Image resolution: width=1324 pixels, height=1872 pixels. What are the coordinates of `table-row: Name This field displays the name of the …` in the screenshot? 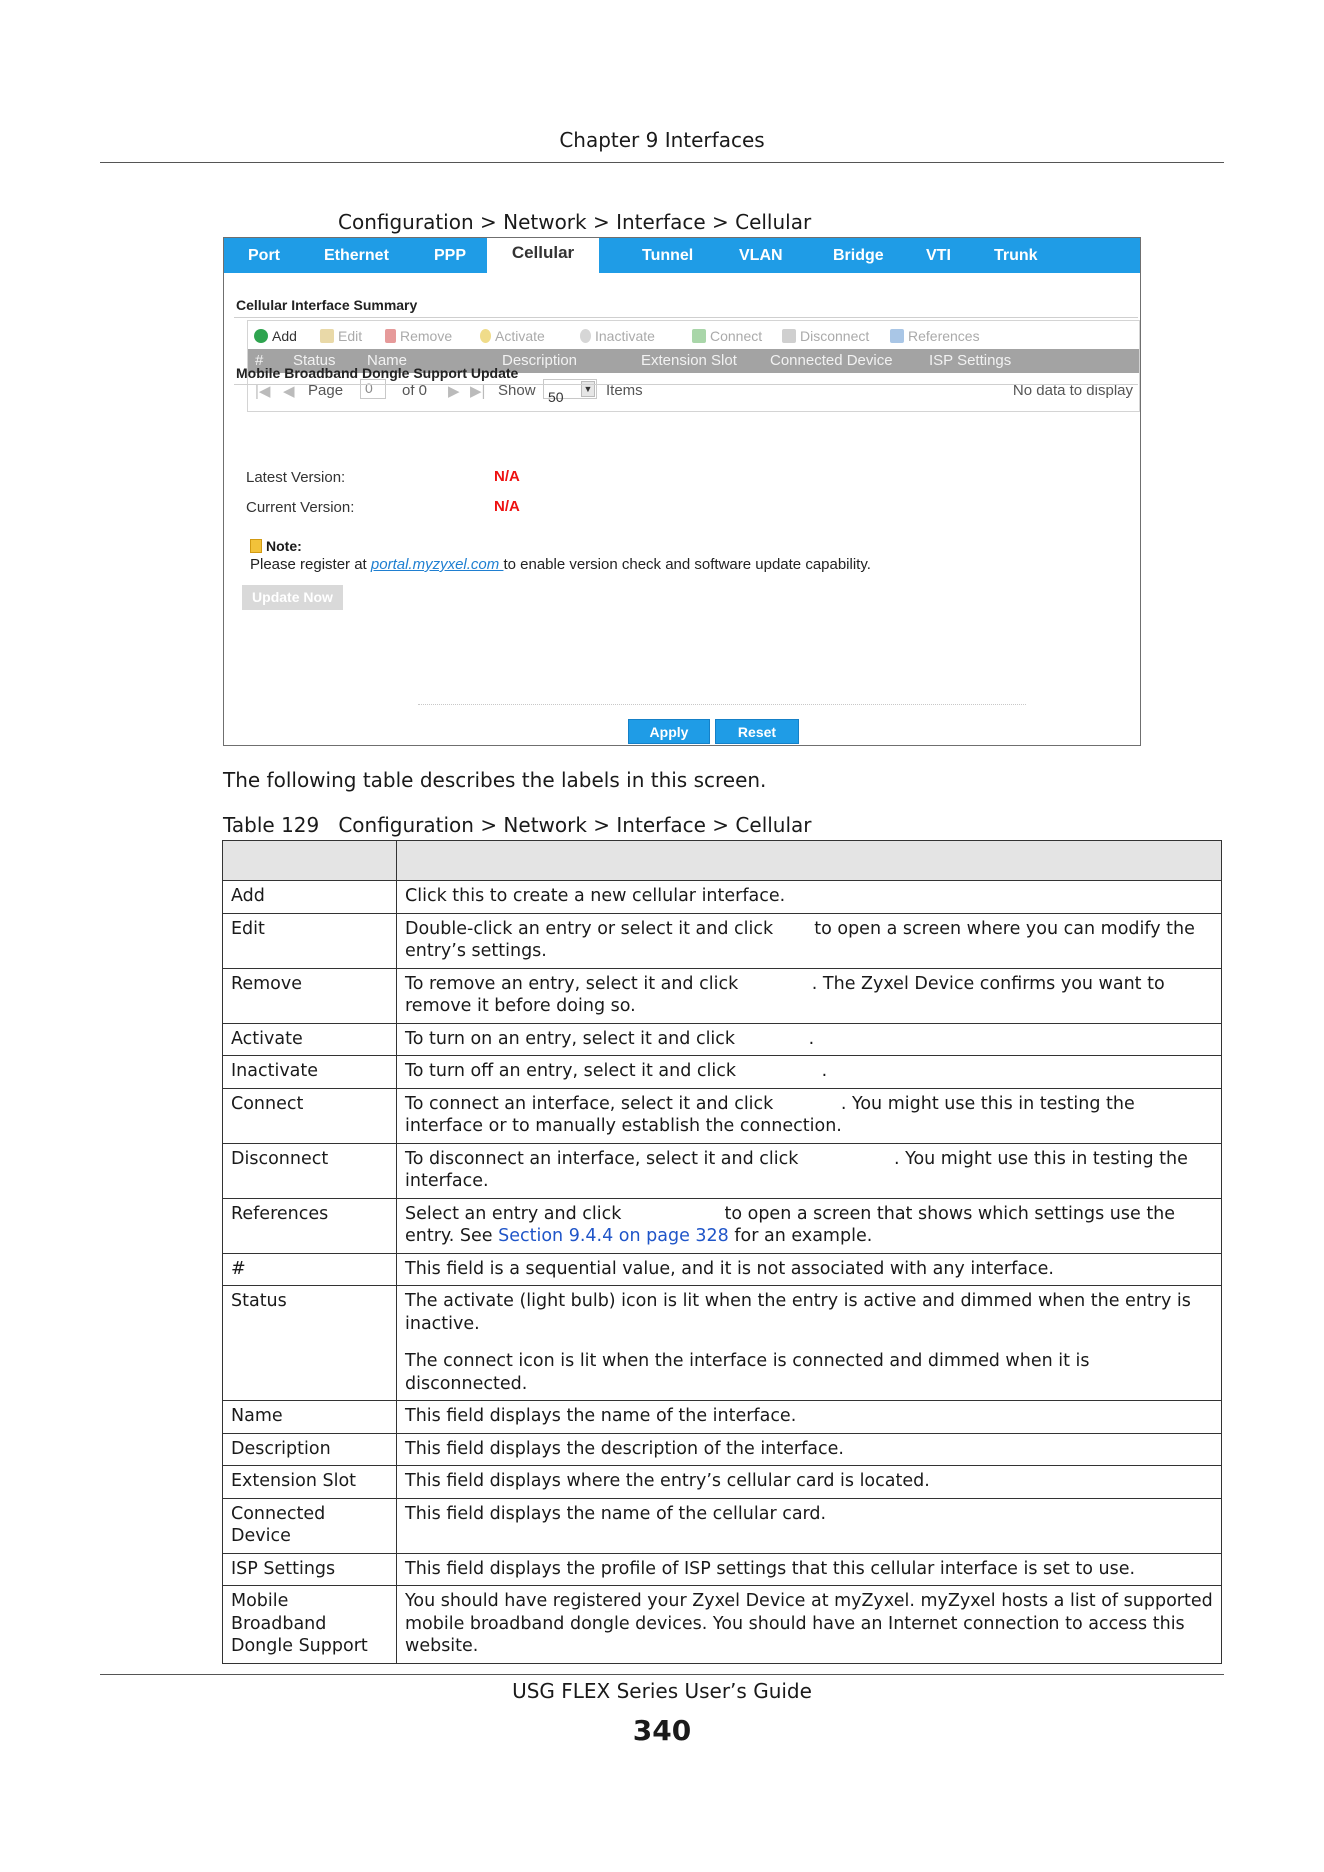 It's located at (722, 1417).